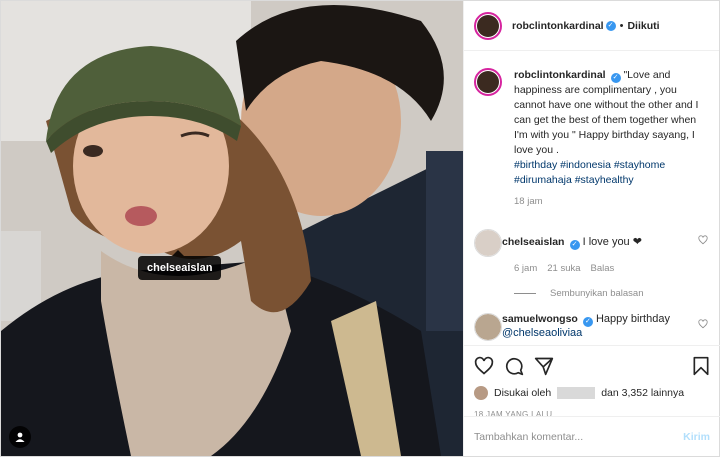 This screenshot has height=457, width=720. I want to click on photo-user-tag: chelseaislan, so click(180, 265).